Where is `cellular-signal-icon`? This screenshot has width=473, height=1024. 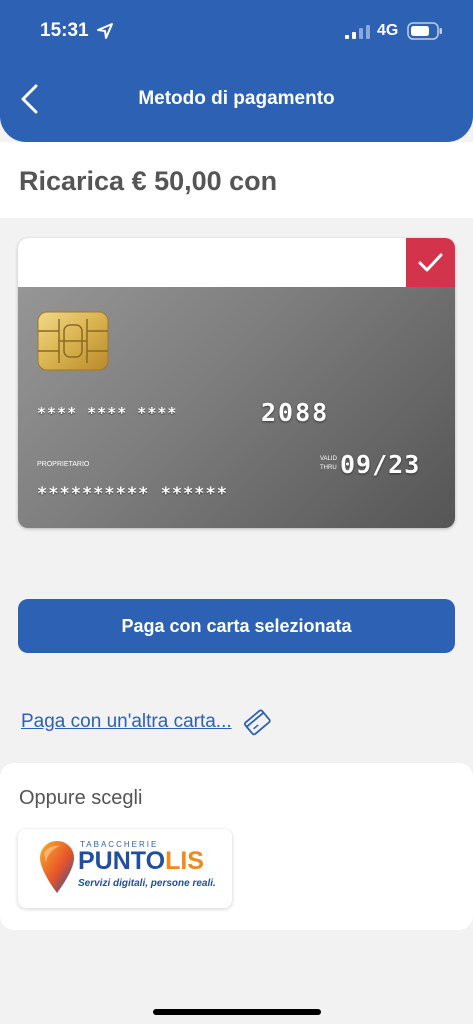 cellular-signal-icon is located at coordinates (357, 32).